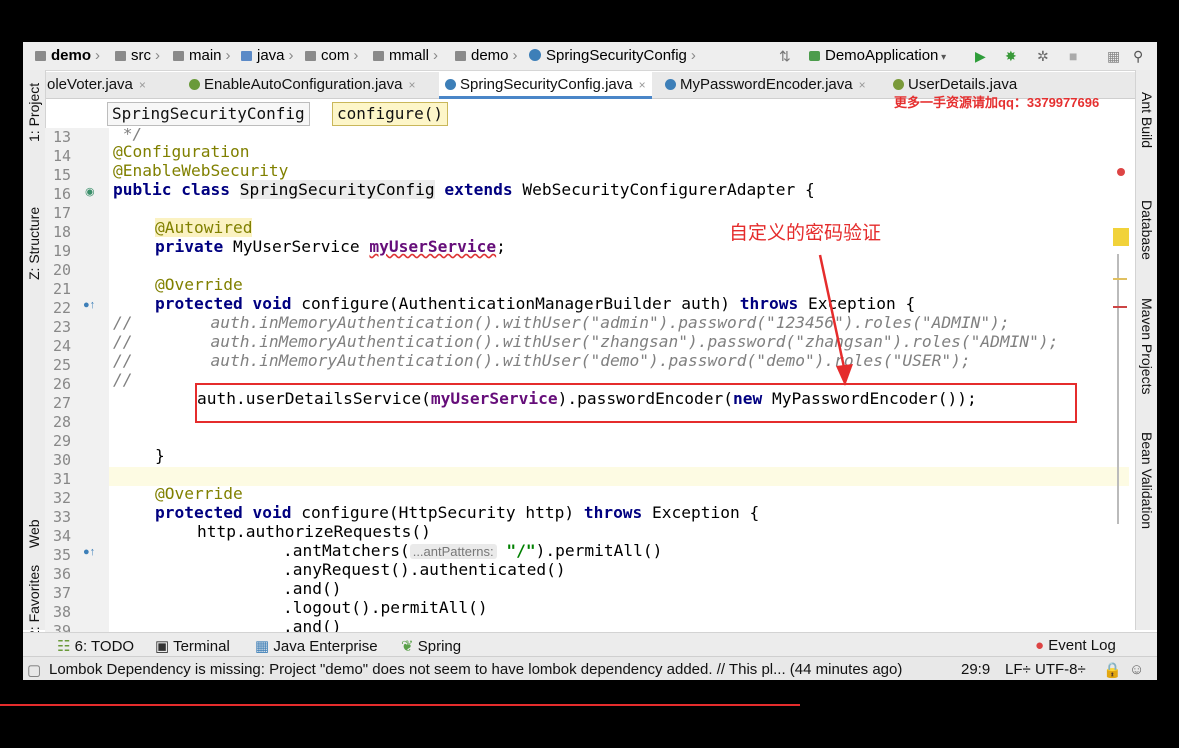  Describe the element at coordinates (1011, 56) in the screenshot. I see `debug-icon: ✸` at that location.